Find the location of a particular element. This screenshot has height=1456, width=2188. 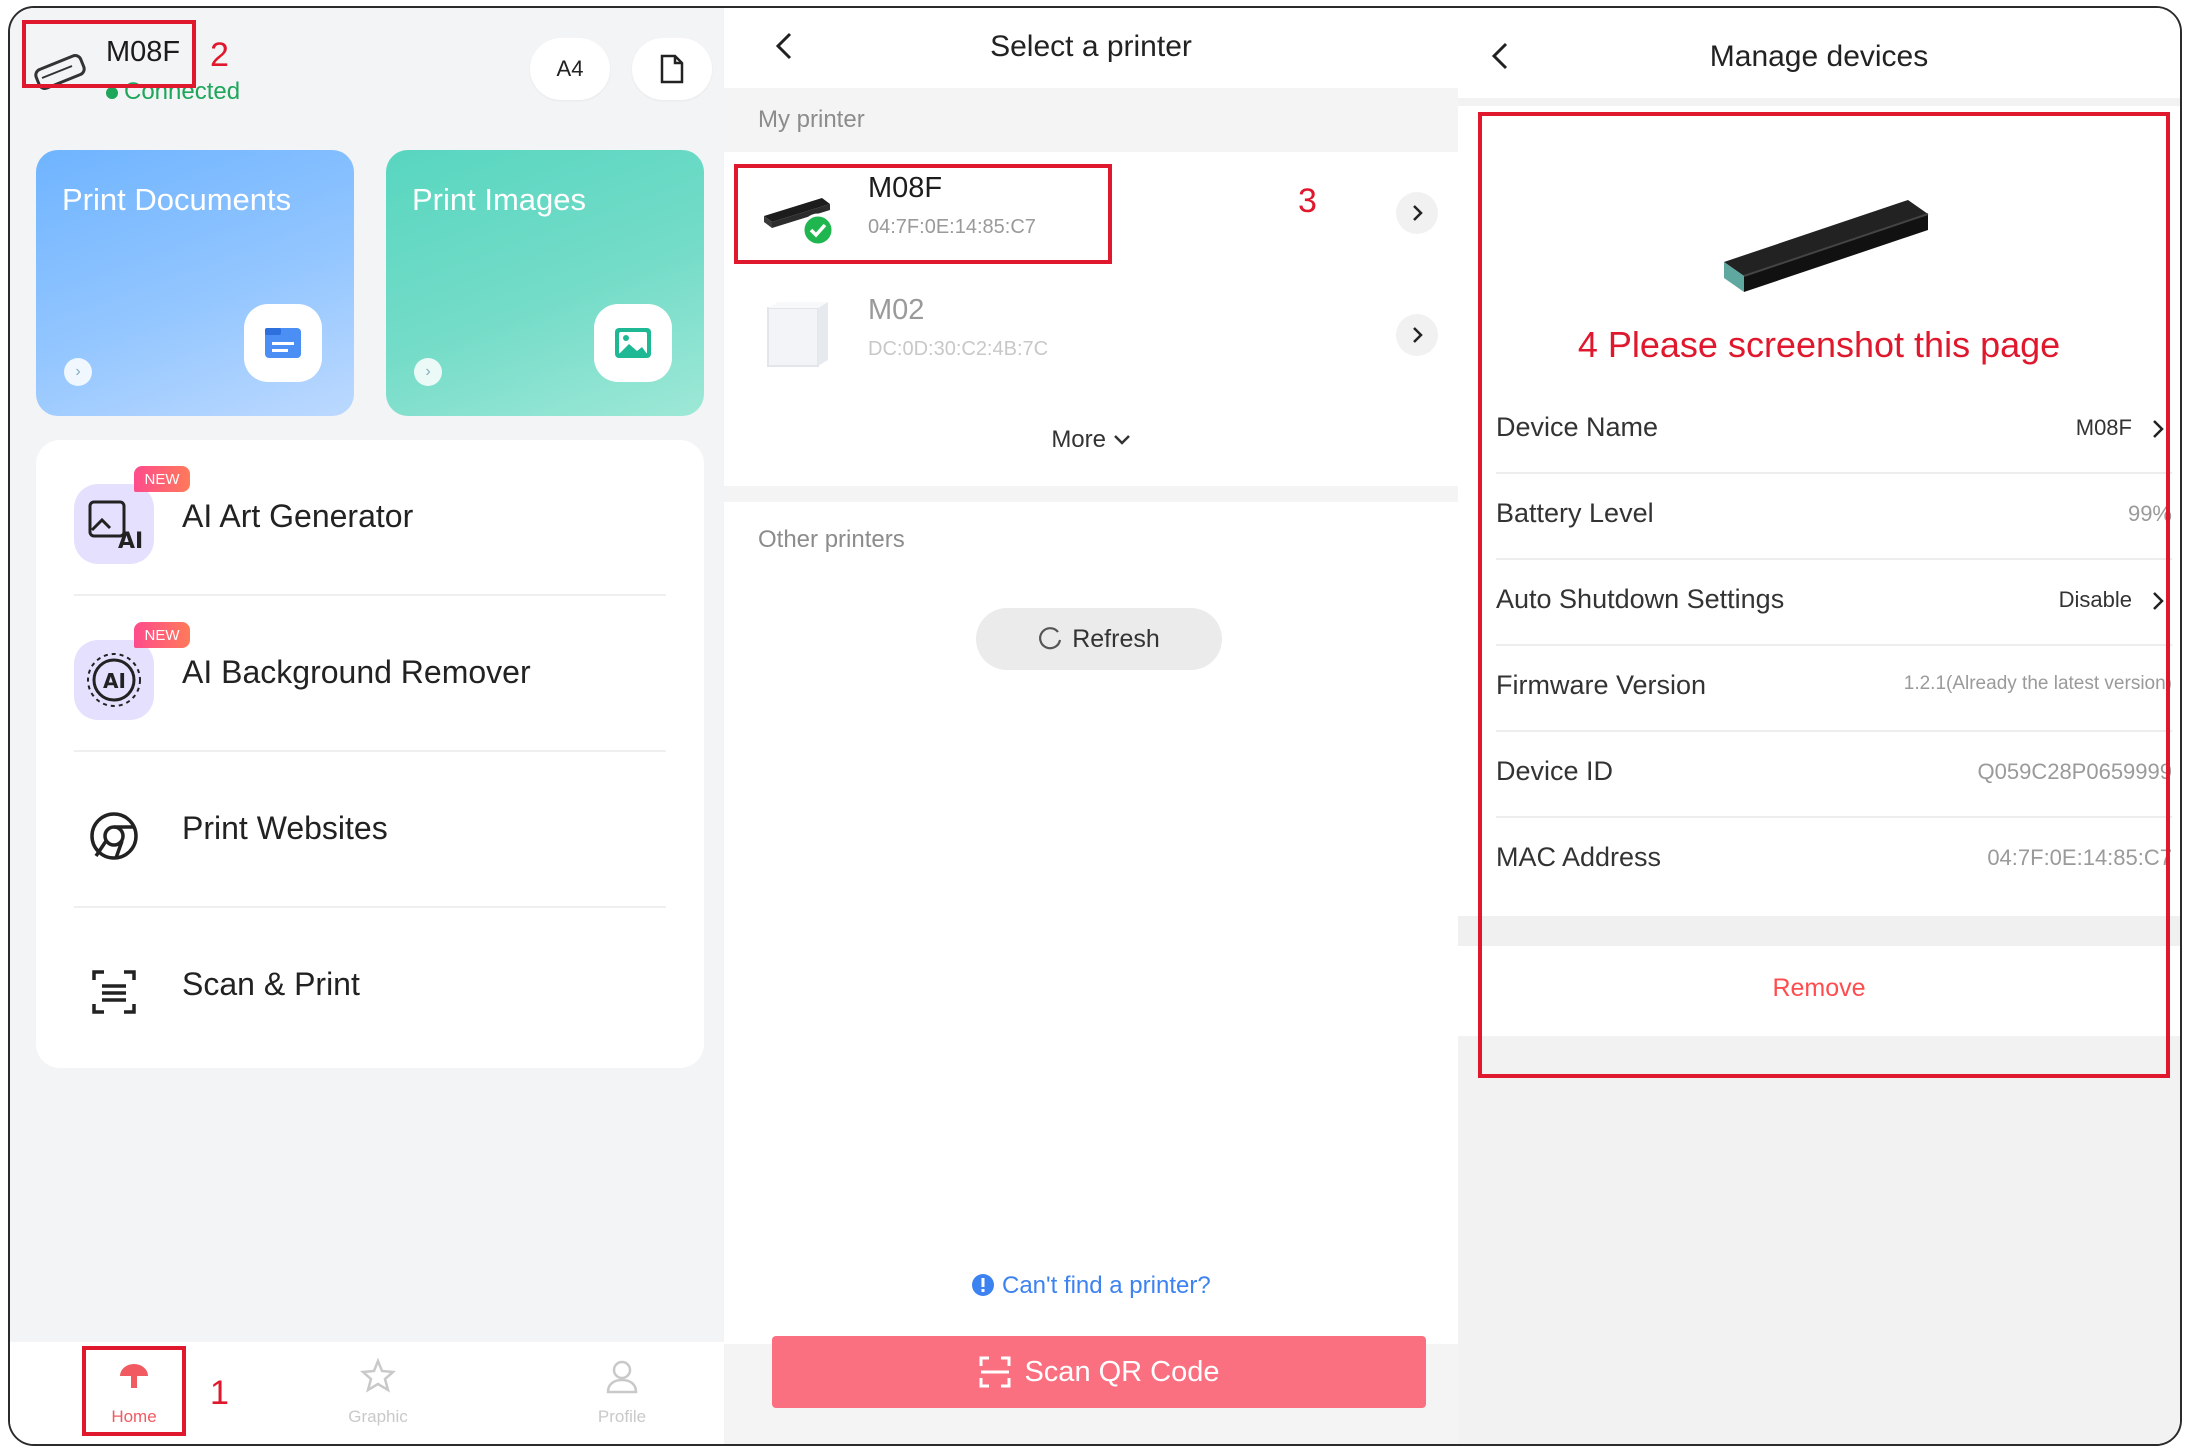

tab-profile: Profile is located at coordinates (622, 1392).